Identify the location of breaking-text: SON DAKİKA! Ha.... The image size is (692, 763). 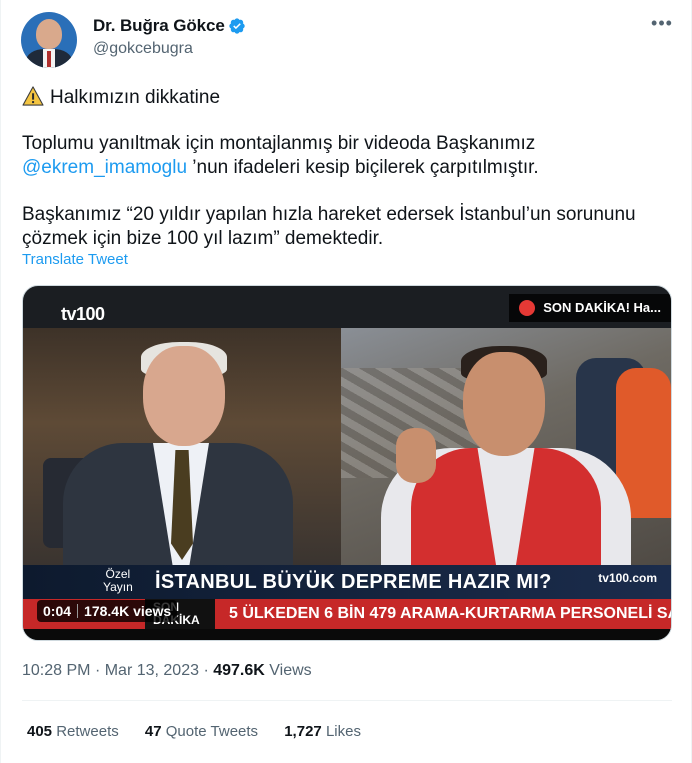
(602, 307).